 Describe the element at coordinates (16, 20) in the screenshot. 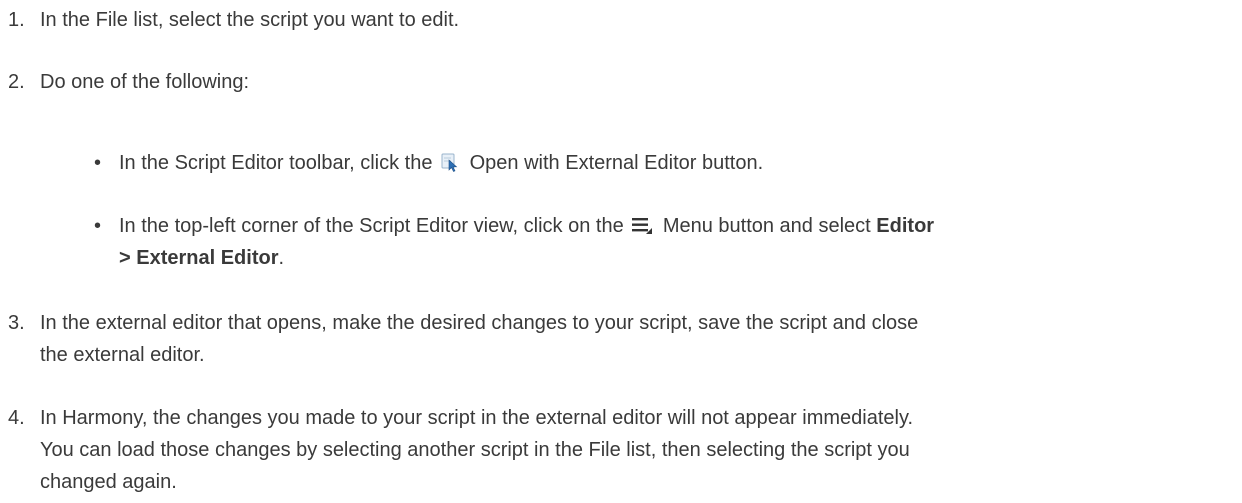

I see `step-number: 1.` at that location.